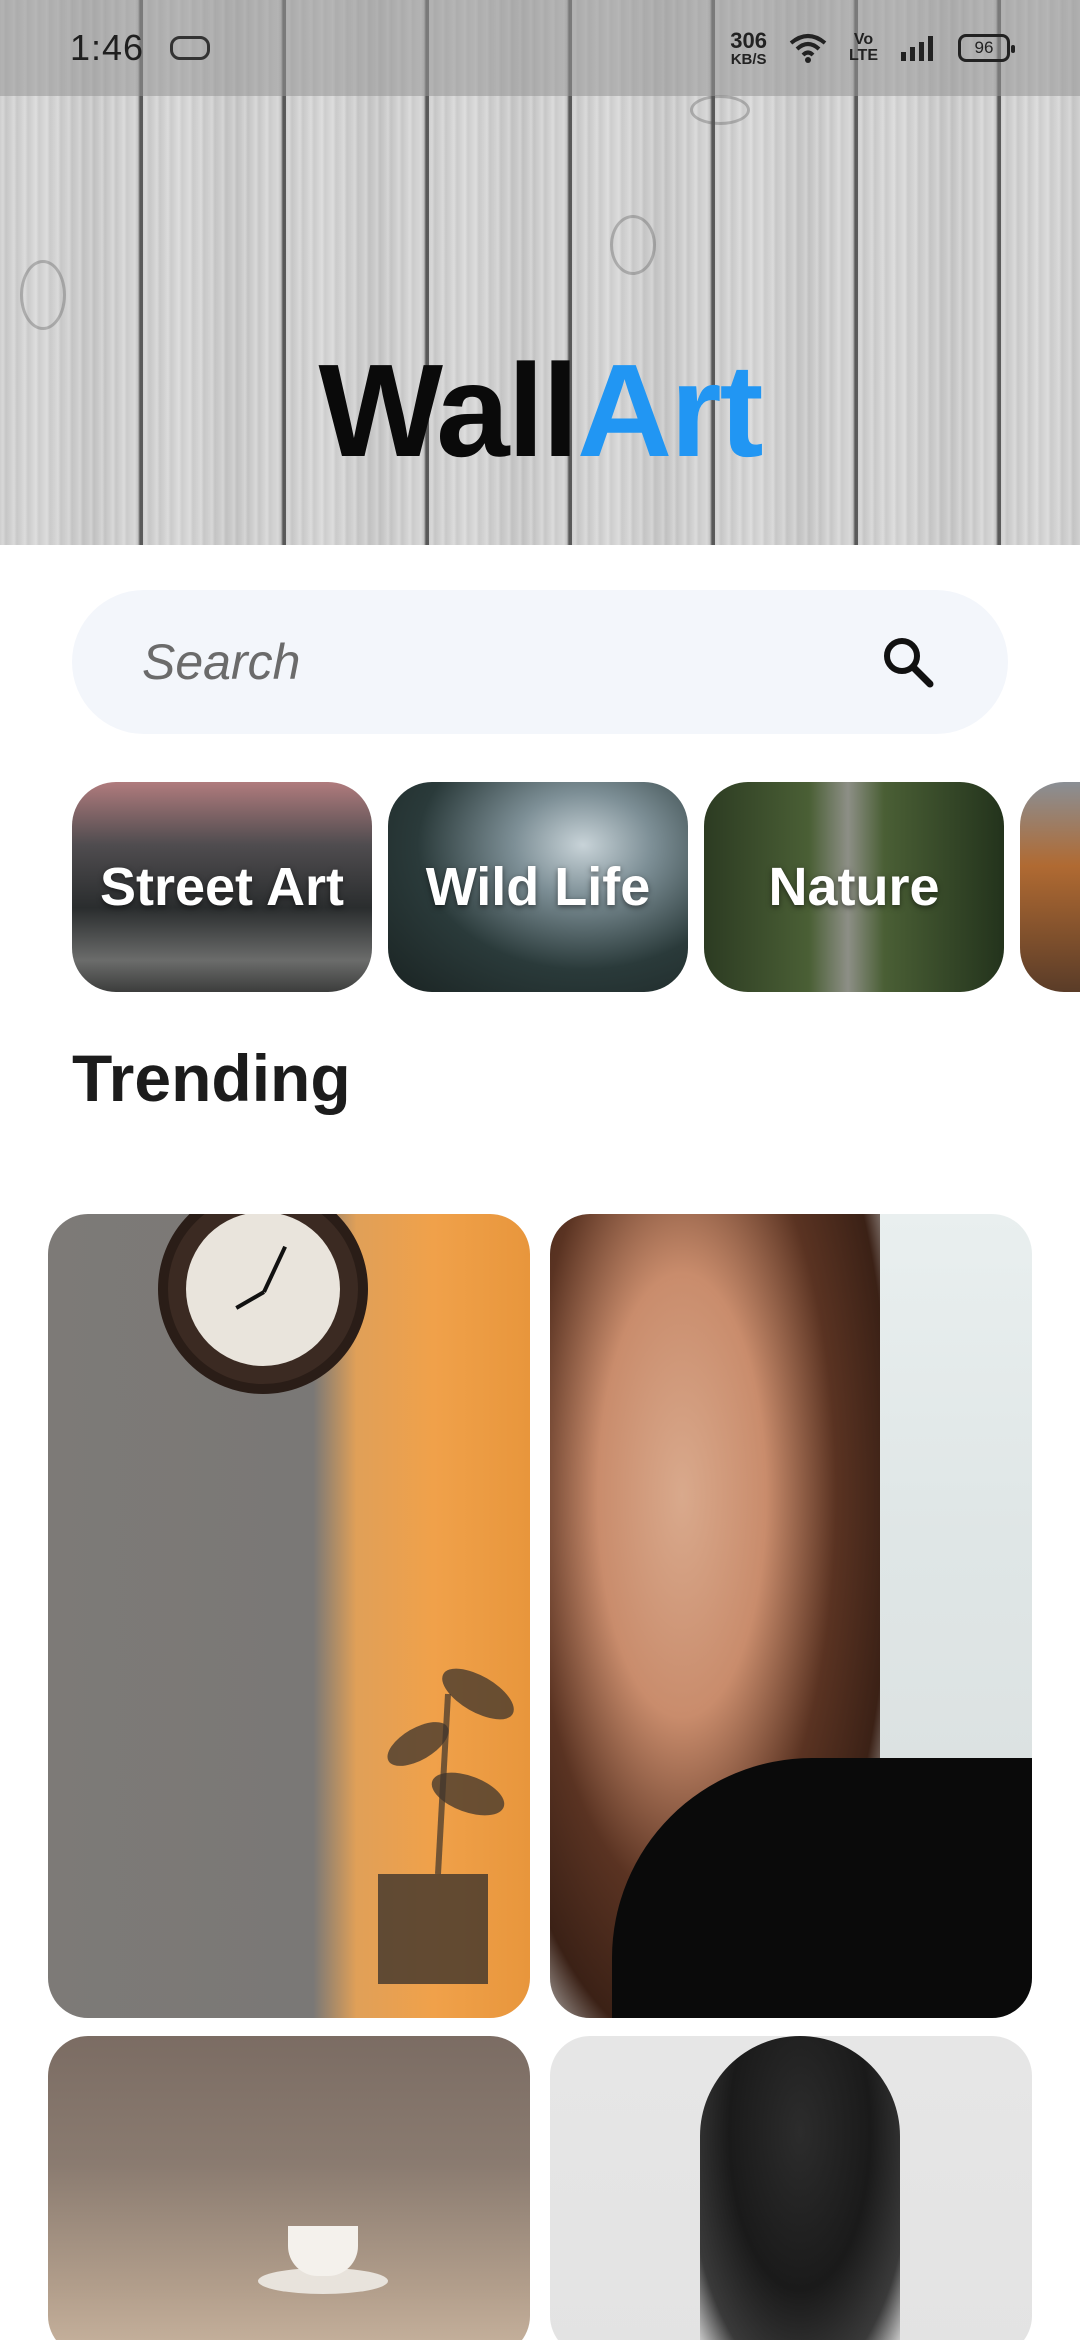 This screenshot has height=2340, width=1080. What do you see at coordinates (446, 1826) in the screenshot?
I see `plant-shadow` at bounding box center [446, 1826].